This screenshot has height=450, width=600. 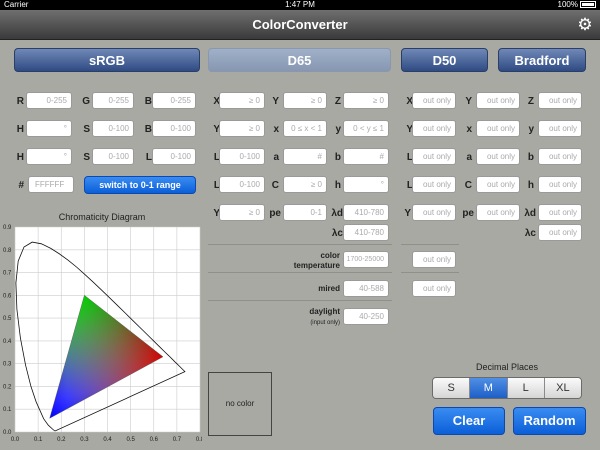 I want to click on d50-header-button: D50, so click(x=444, y=60).